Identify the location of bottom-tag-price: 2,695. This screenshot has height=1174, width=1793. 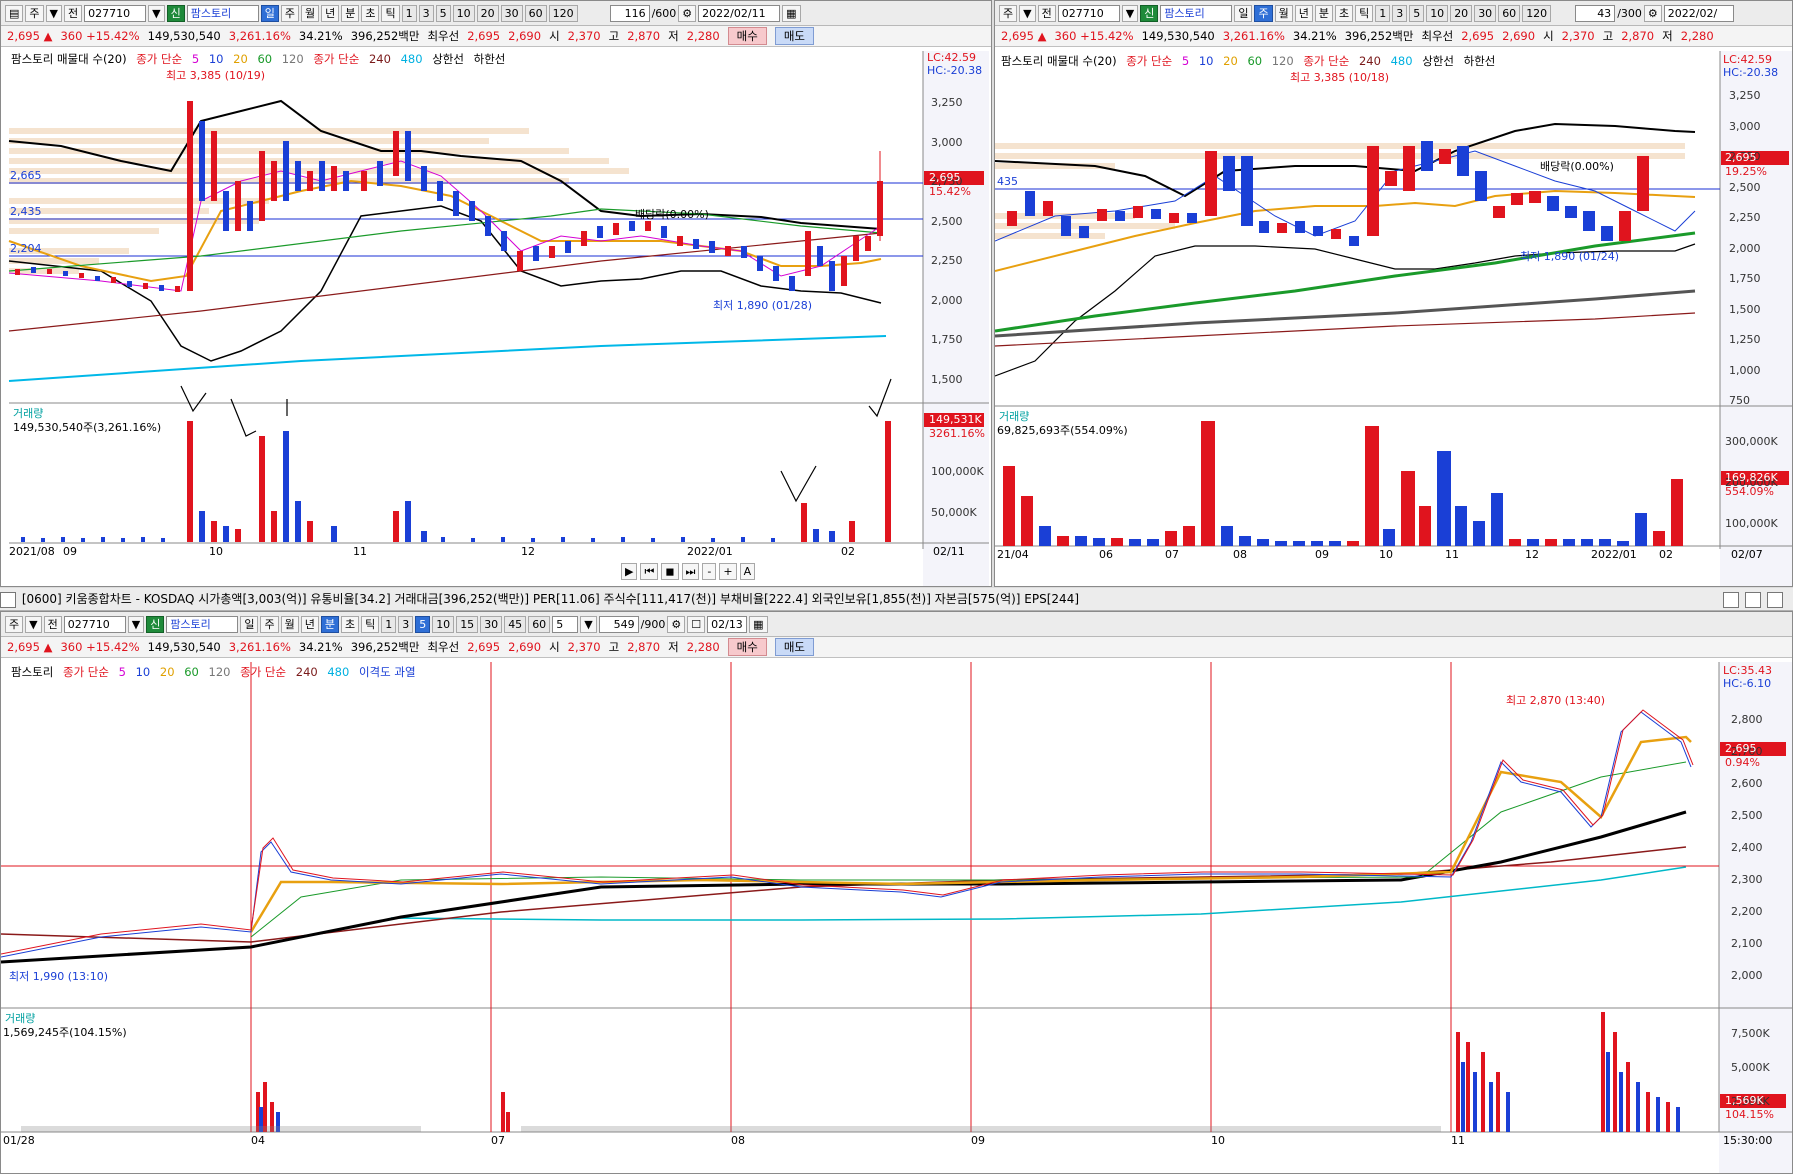
(1741, 748).